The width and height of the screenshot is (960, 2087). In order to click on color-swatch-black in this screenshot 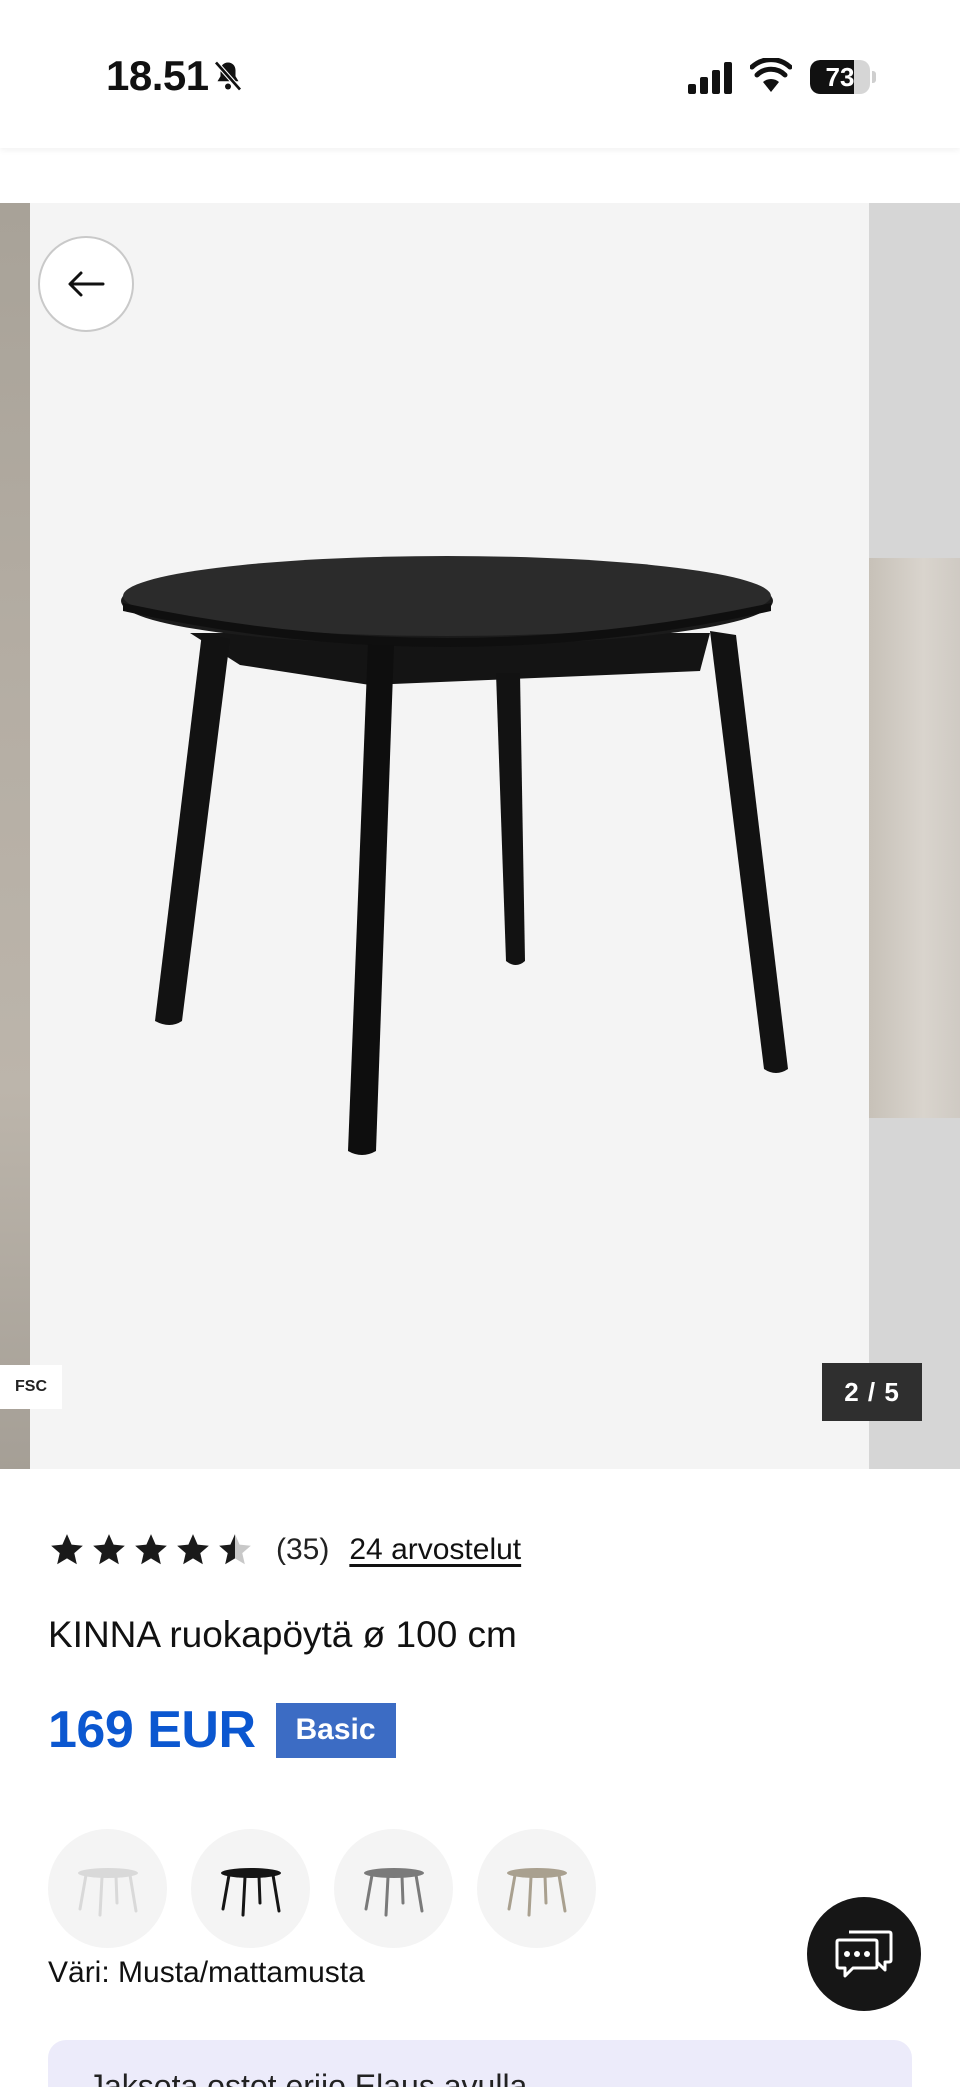, I will do `click(250, 1888)`.